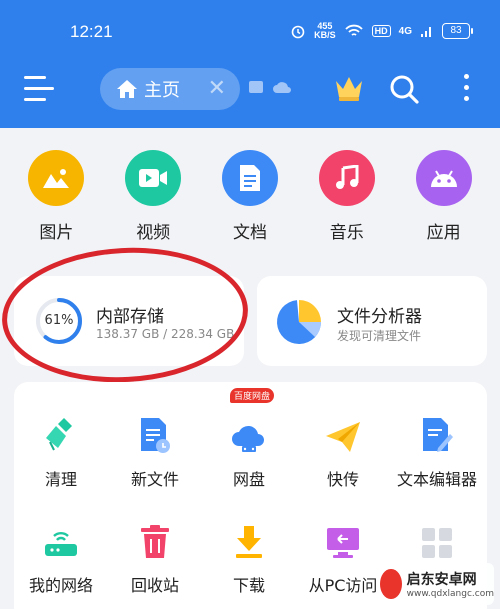 This screenshot has width=500, height=609. I want to click on tool-clean: 清理, so click(61, 447).